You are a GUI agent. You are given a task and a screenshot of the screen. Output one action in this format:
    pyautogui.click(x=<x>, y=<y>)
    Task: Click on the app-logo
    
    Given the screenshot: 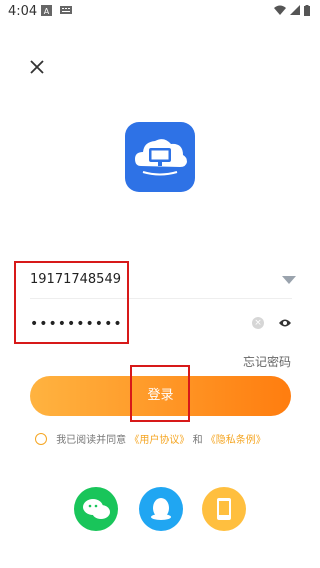 What is the action you would take?
    pyautogui.click(x=160, y=157)
    